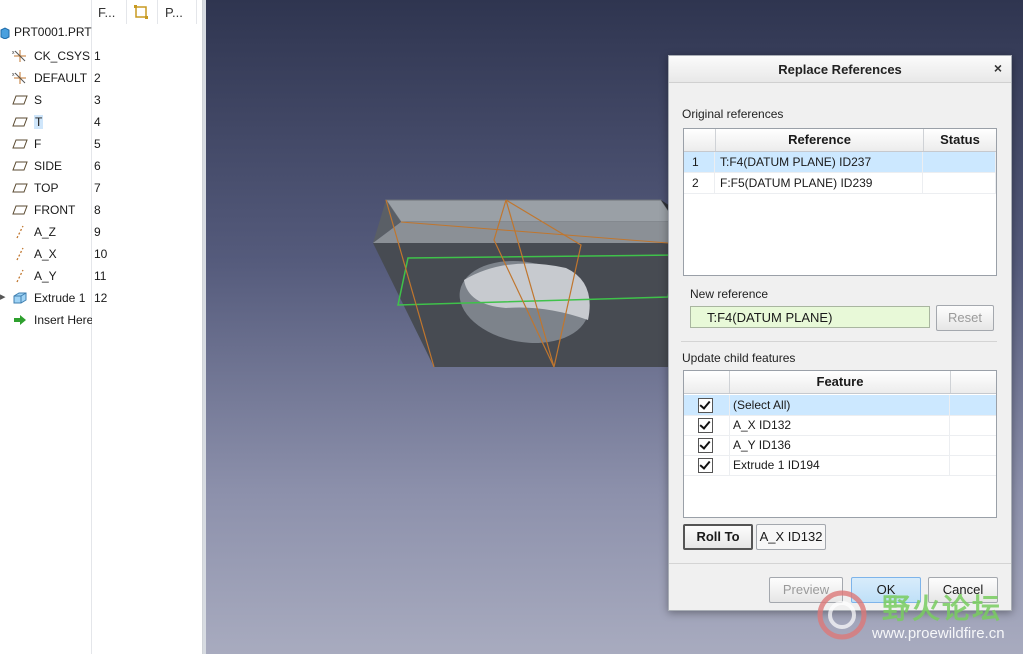 This screenshot has height=654, width=1023. I want to click on watermark-chinese-text: 野火论坛, so click(942, 608).